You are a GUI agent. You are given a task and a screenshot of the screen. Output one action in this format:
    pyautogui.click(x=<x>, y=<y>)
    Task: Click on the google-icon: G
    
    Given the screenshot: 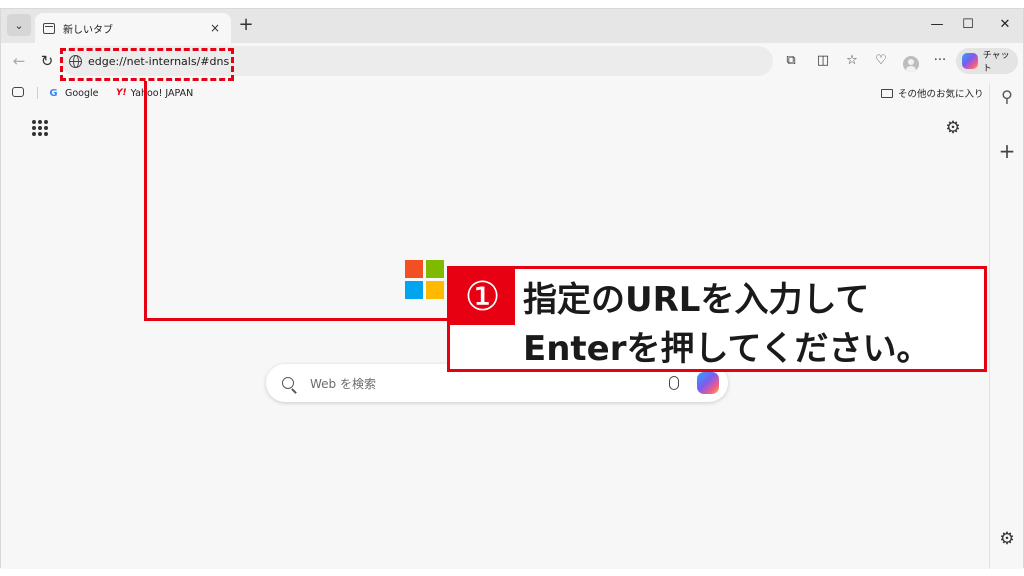 What is the action you would take?
    pyautogui.click(x=53, y=93)
    